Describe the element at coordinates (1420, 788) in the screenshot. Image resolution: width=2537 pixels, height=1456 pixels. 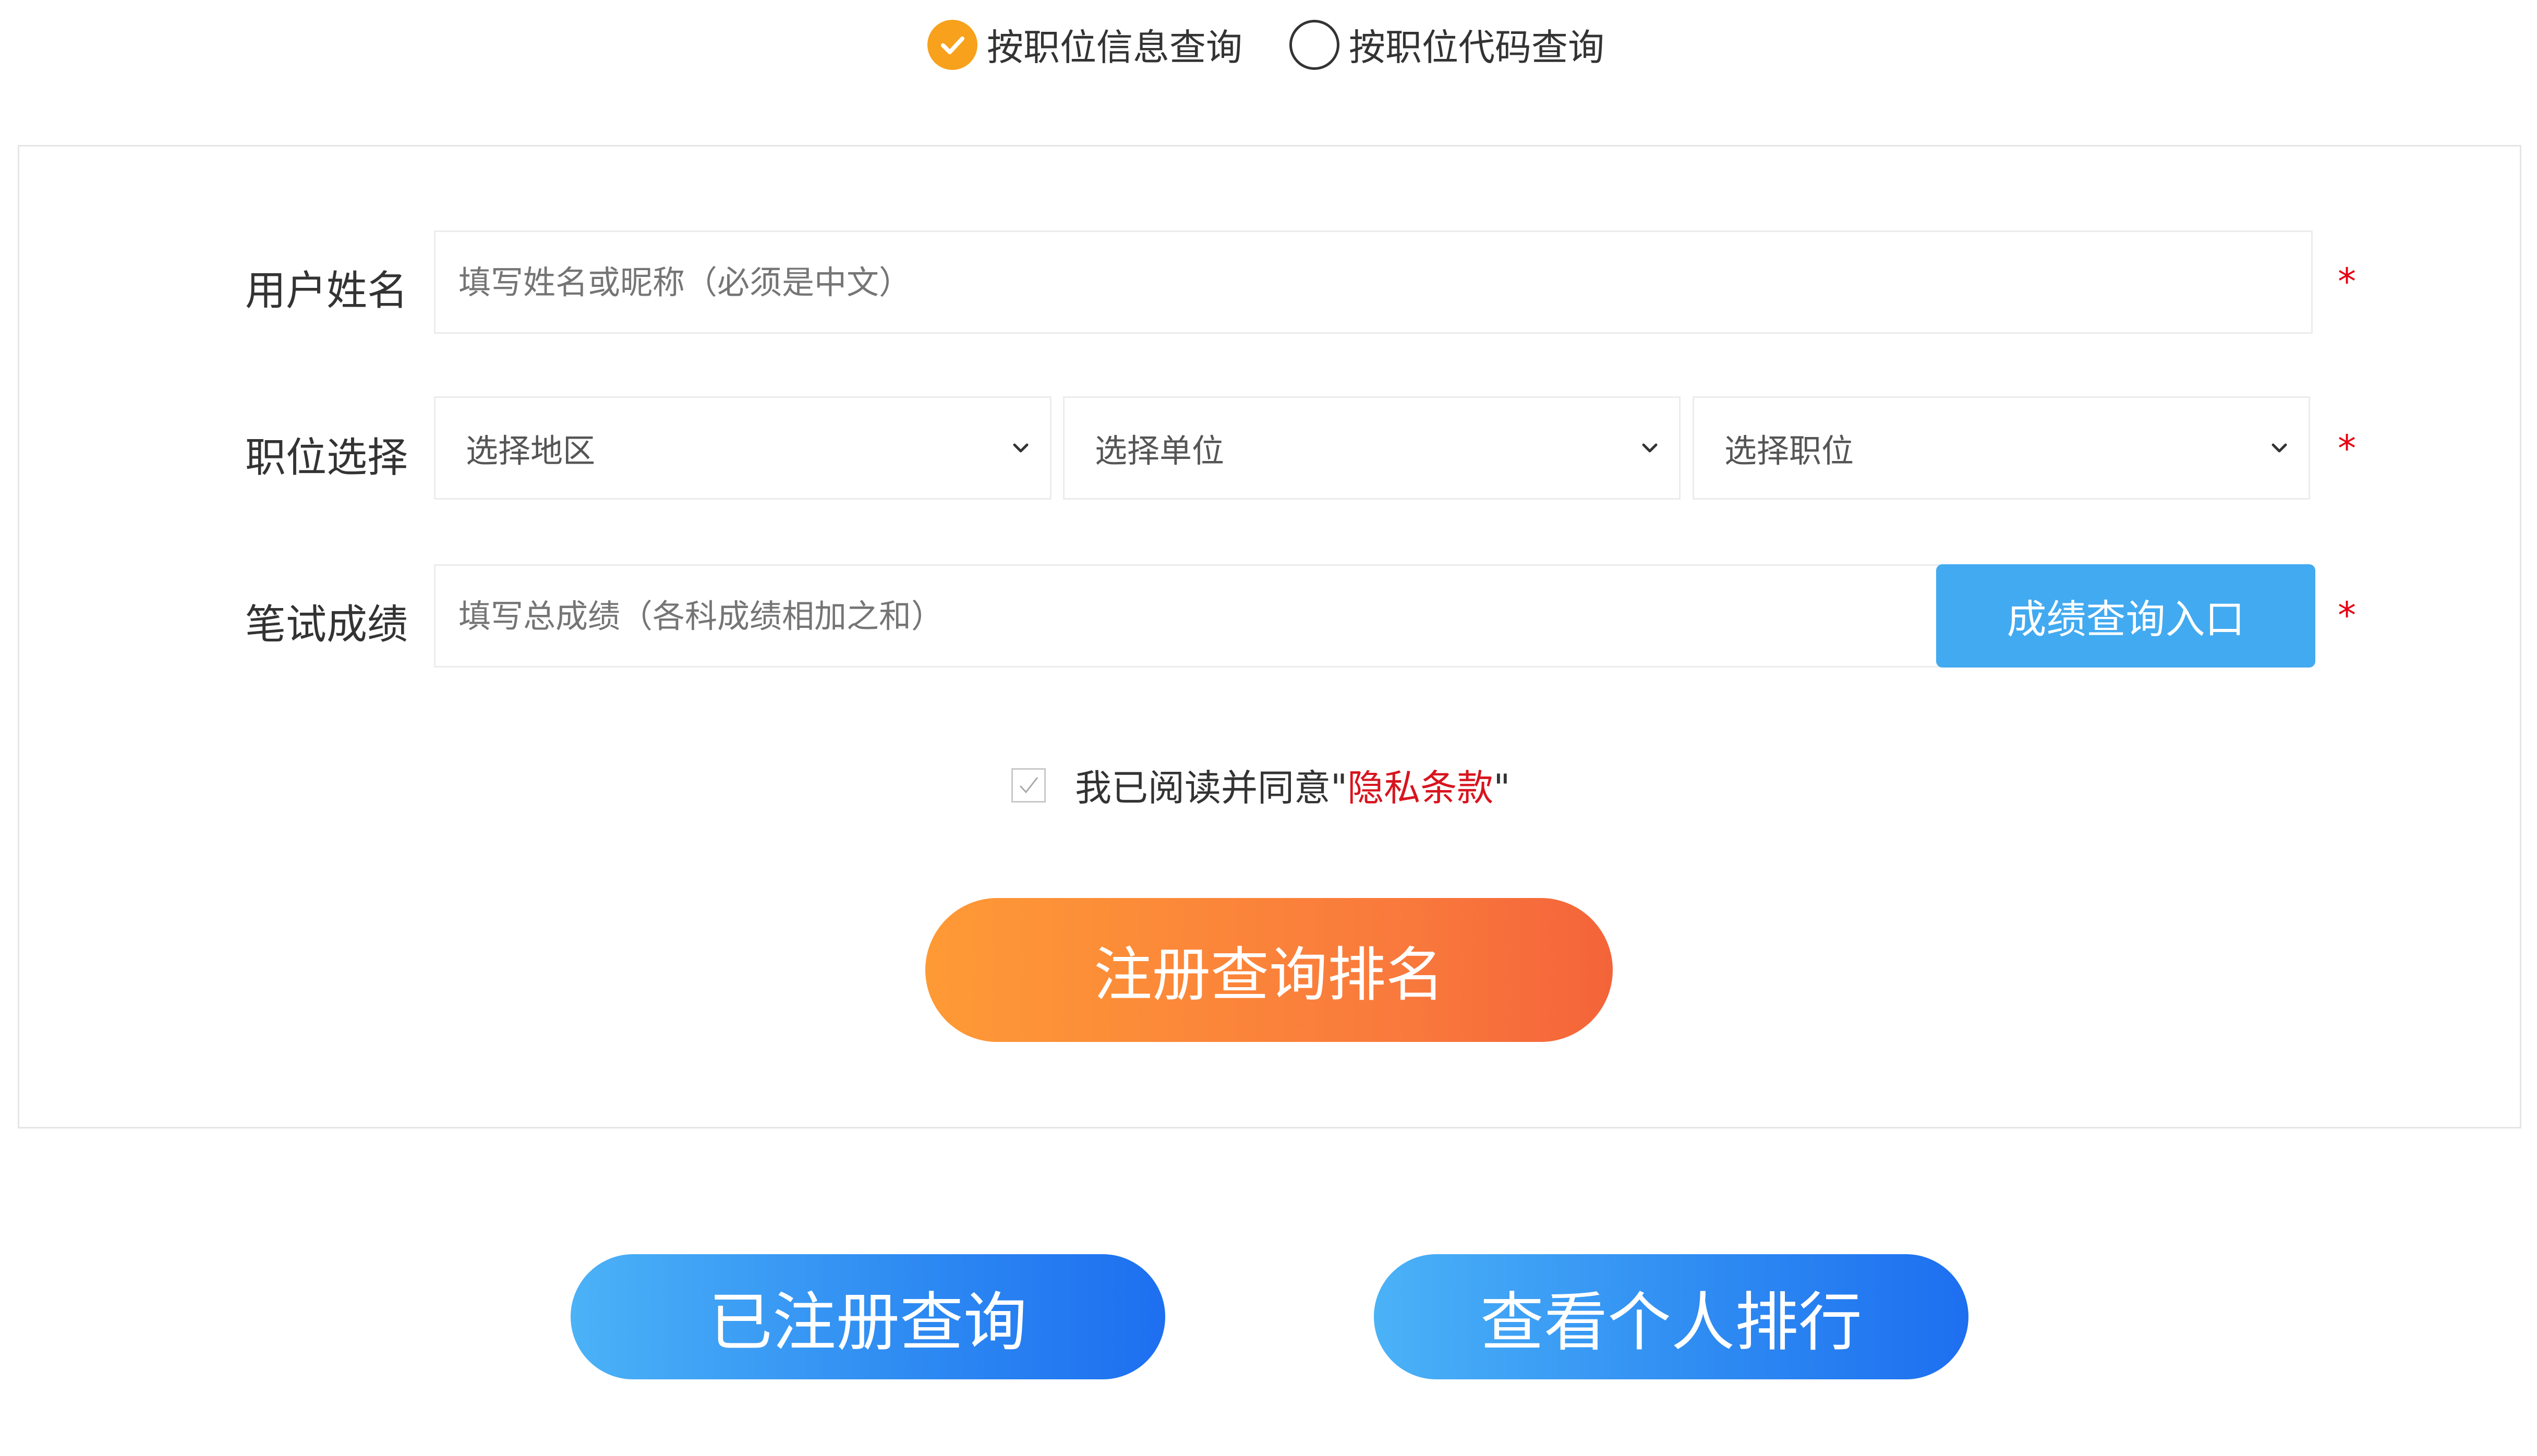
I see `privacy-terms-link: 隐私条款` at that location.